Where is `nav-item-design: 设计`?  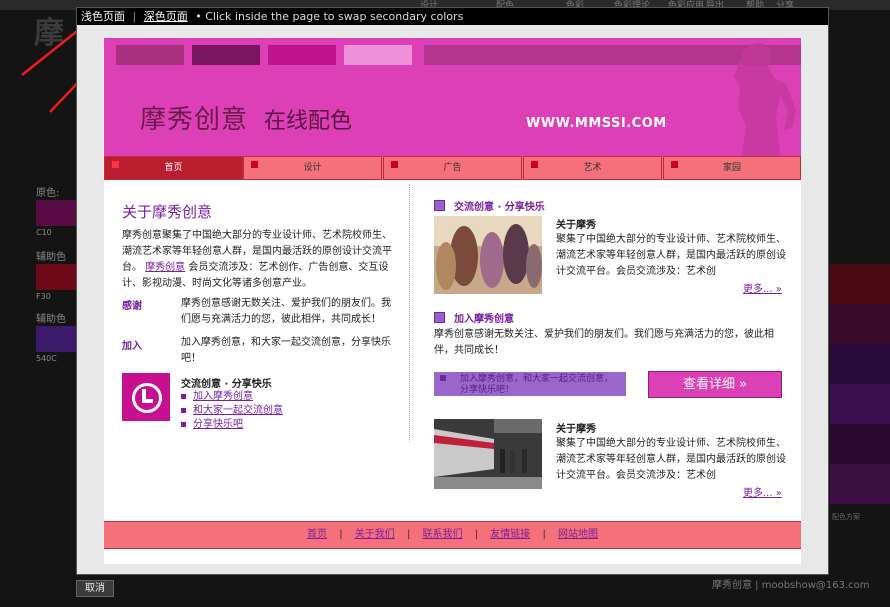
nav-item-design: 设计 is located at coordinates (312, 168).